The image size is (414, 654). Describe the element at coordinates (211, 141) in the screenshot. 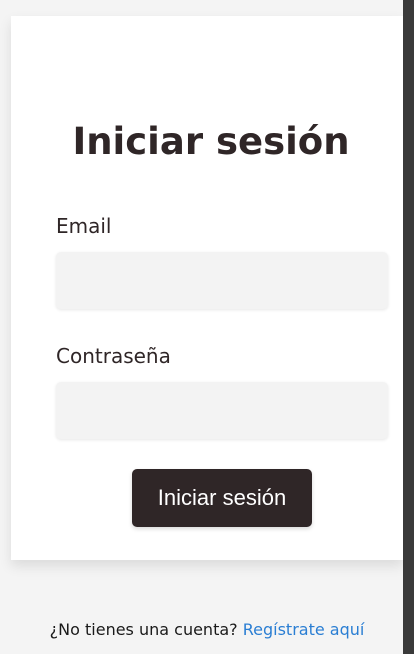

I see `page-title: Iniciar sesión` at that location.